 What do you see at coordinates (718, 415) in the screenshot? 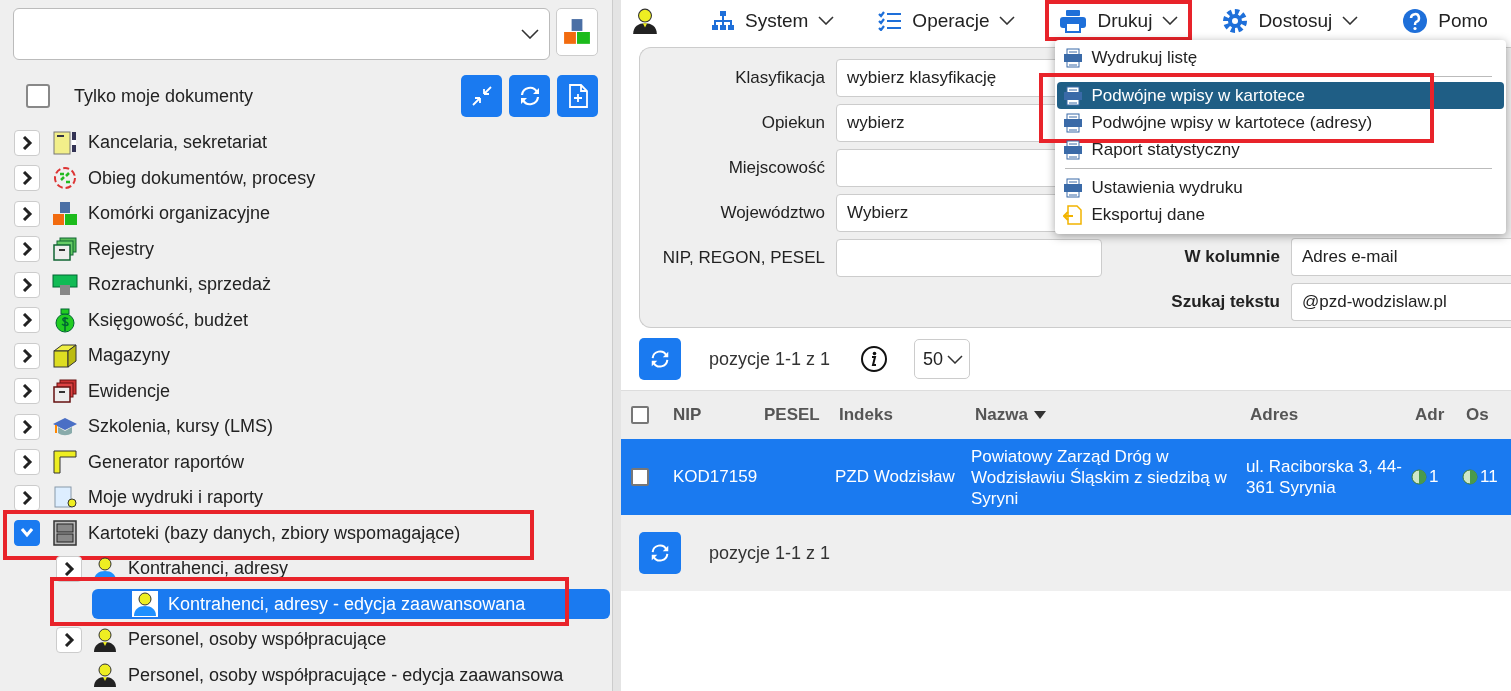
I see `column-header: NIP` at bounding box center [718, 415].